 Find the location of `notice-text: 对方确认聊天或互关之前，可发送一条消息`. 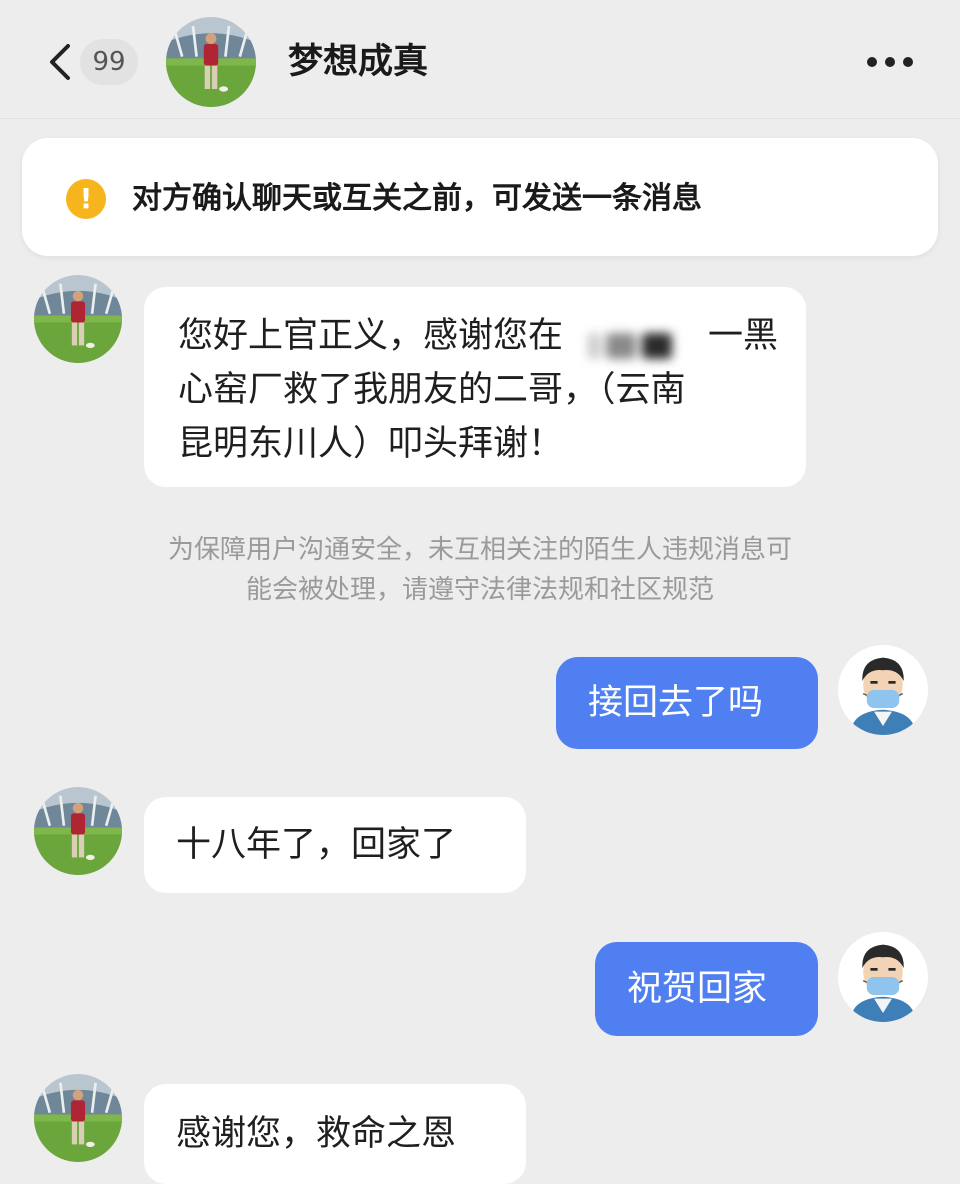

notice-text: 对方确认聊天或互关之前，可发送一条消息 is located at coordinates (417, 198).